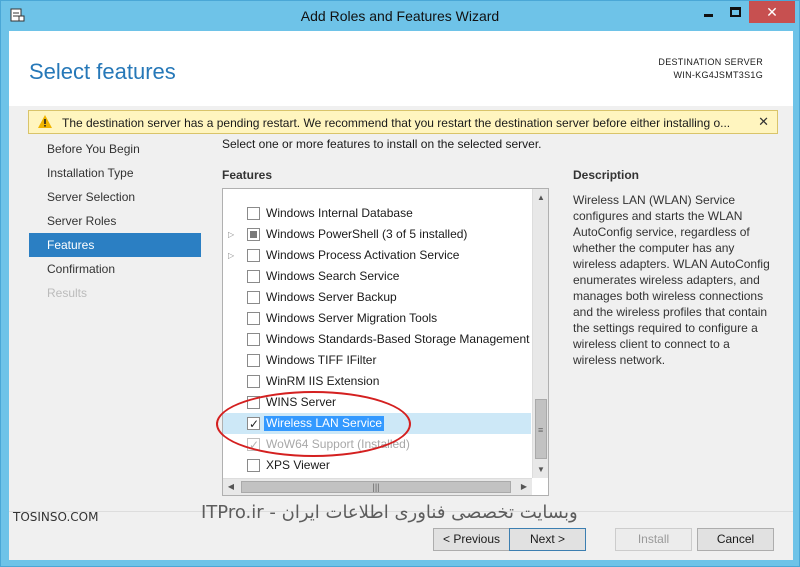 The height and width of the screenshot is (567, 800). Describe the element at coordinates (115, 149) in the screenshot. I see `nav-item-before-you-begin: Before You Begin` at that location.